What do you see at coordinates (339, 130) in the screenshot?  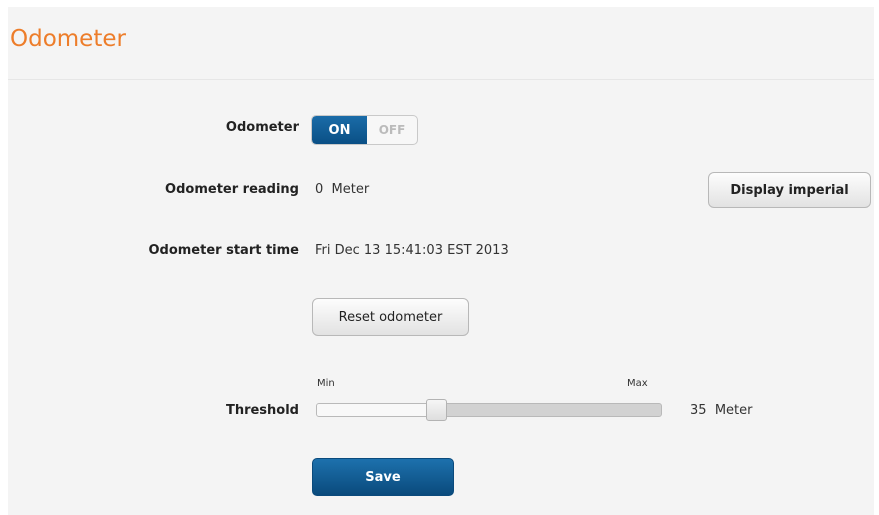 I see `toggle-on-option: ON` at bounding box center [339, 130].